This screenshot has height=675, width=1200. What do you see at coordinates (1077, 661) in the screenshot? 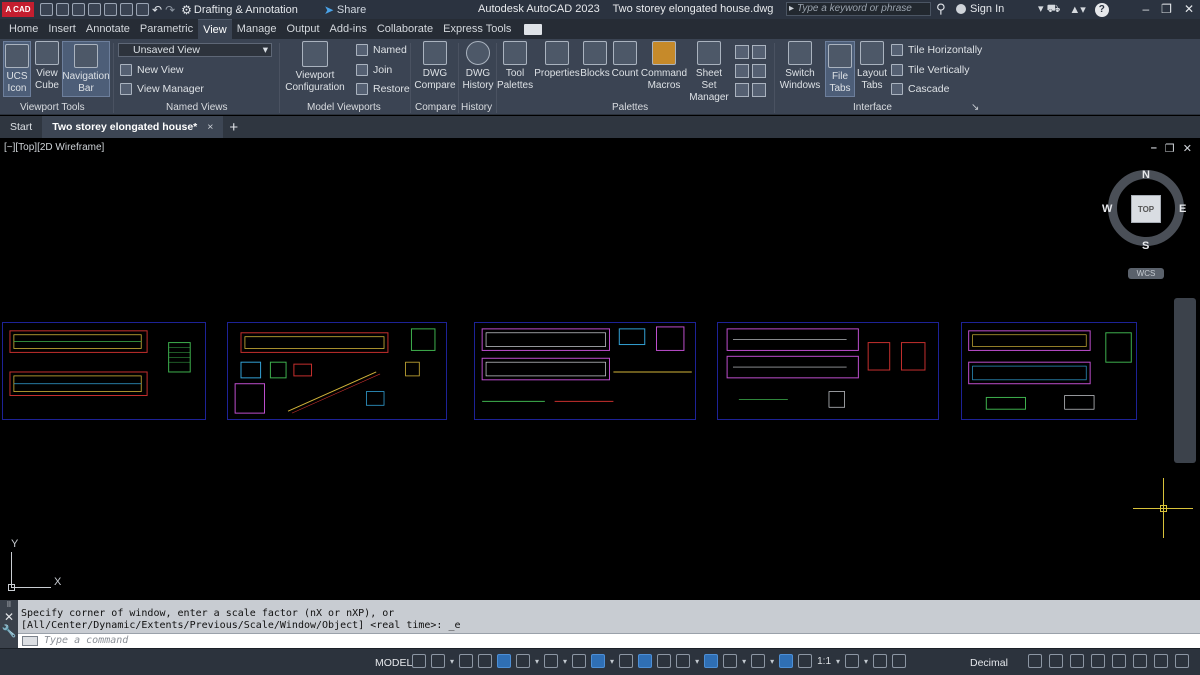
I see `isolate-objects-icon` at bounding box center [1077, 661].